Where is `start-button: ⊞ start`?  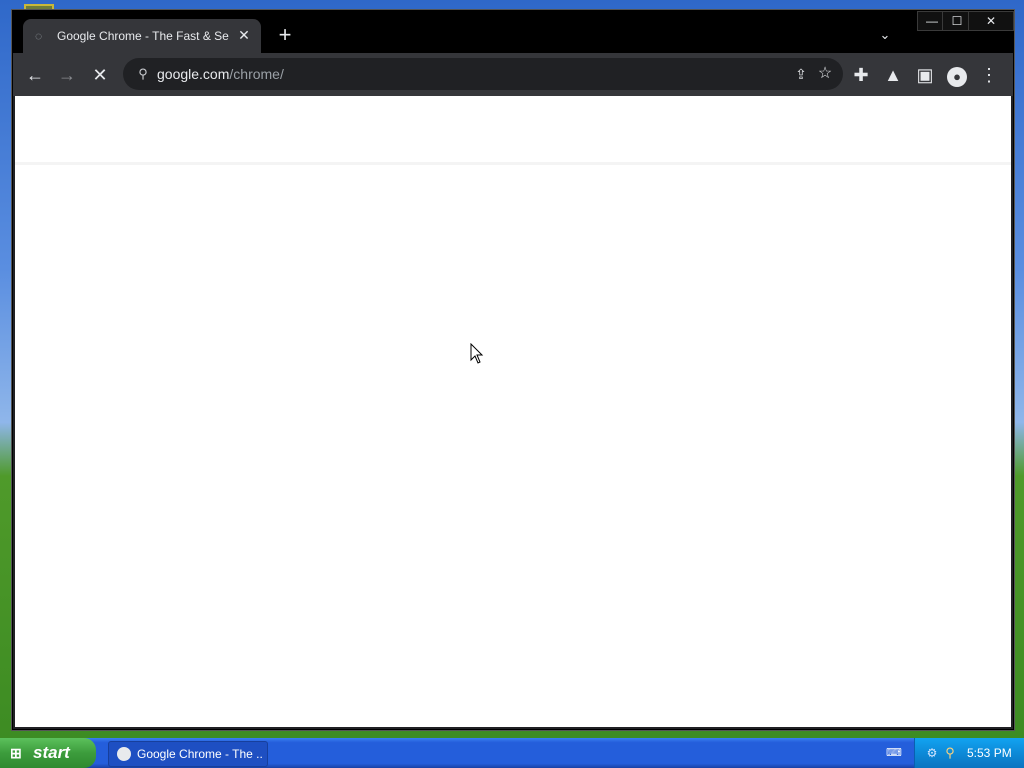
start-button: ⊞ start is located at coordinates (48, 753).